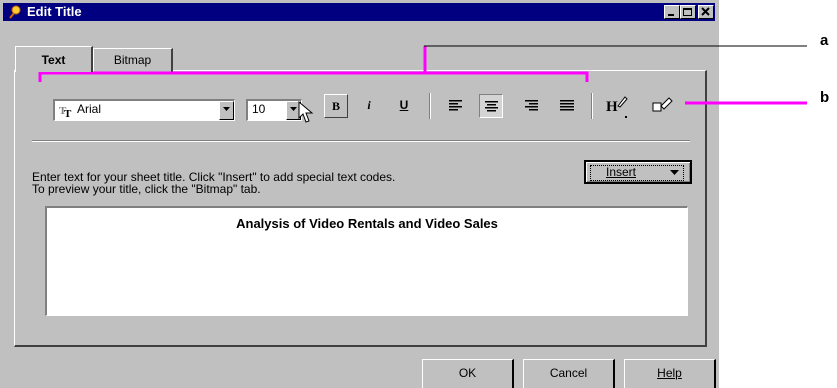 This screenshot has height=388, width=837. I want to click on callout-label-a: a, so click(824, 40).